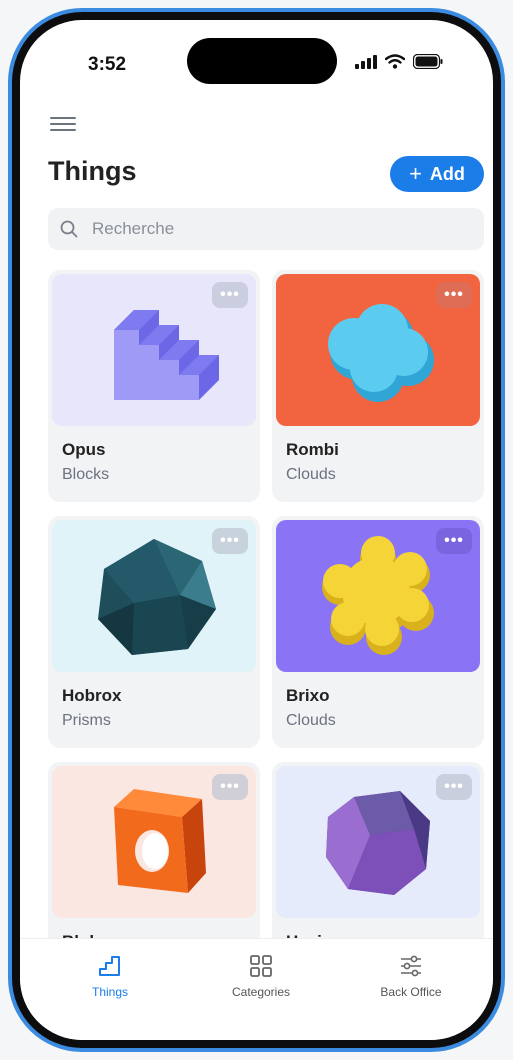 The image size is (513, 1060). Describe the element at coordinates (415, 173) in the screenshot. I see `plus-icon: +` at that location.